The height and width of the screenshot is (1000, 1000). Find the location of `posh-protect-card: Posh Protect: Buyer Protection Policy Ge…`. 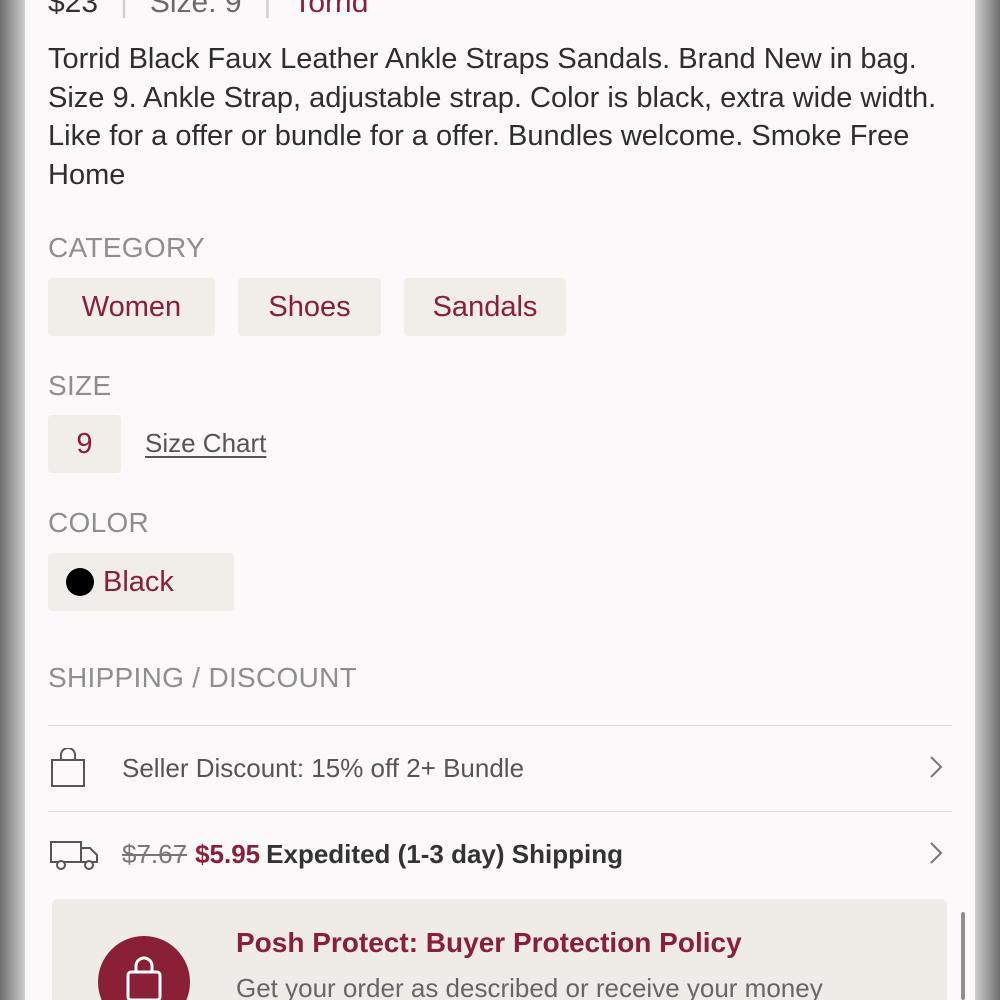

posh-protect-card: Posh Protect: Buyer Protection Policy Ge… is located at coordinates (499, 949).